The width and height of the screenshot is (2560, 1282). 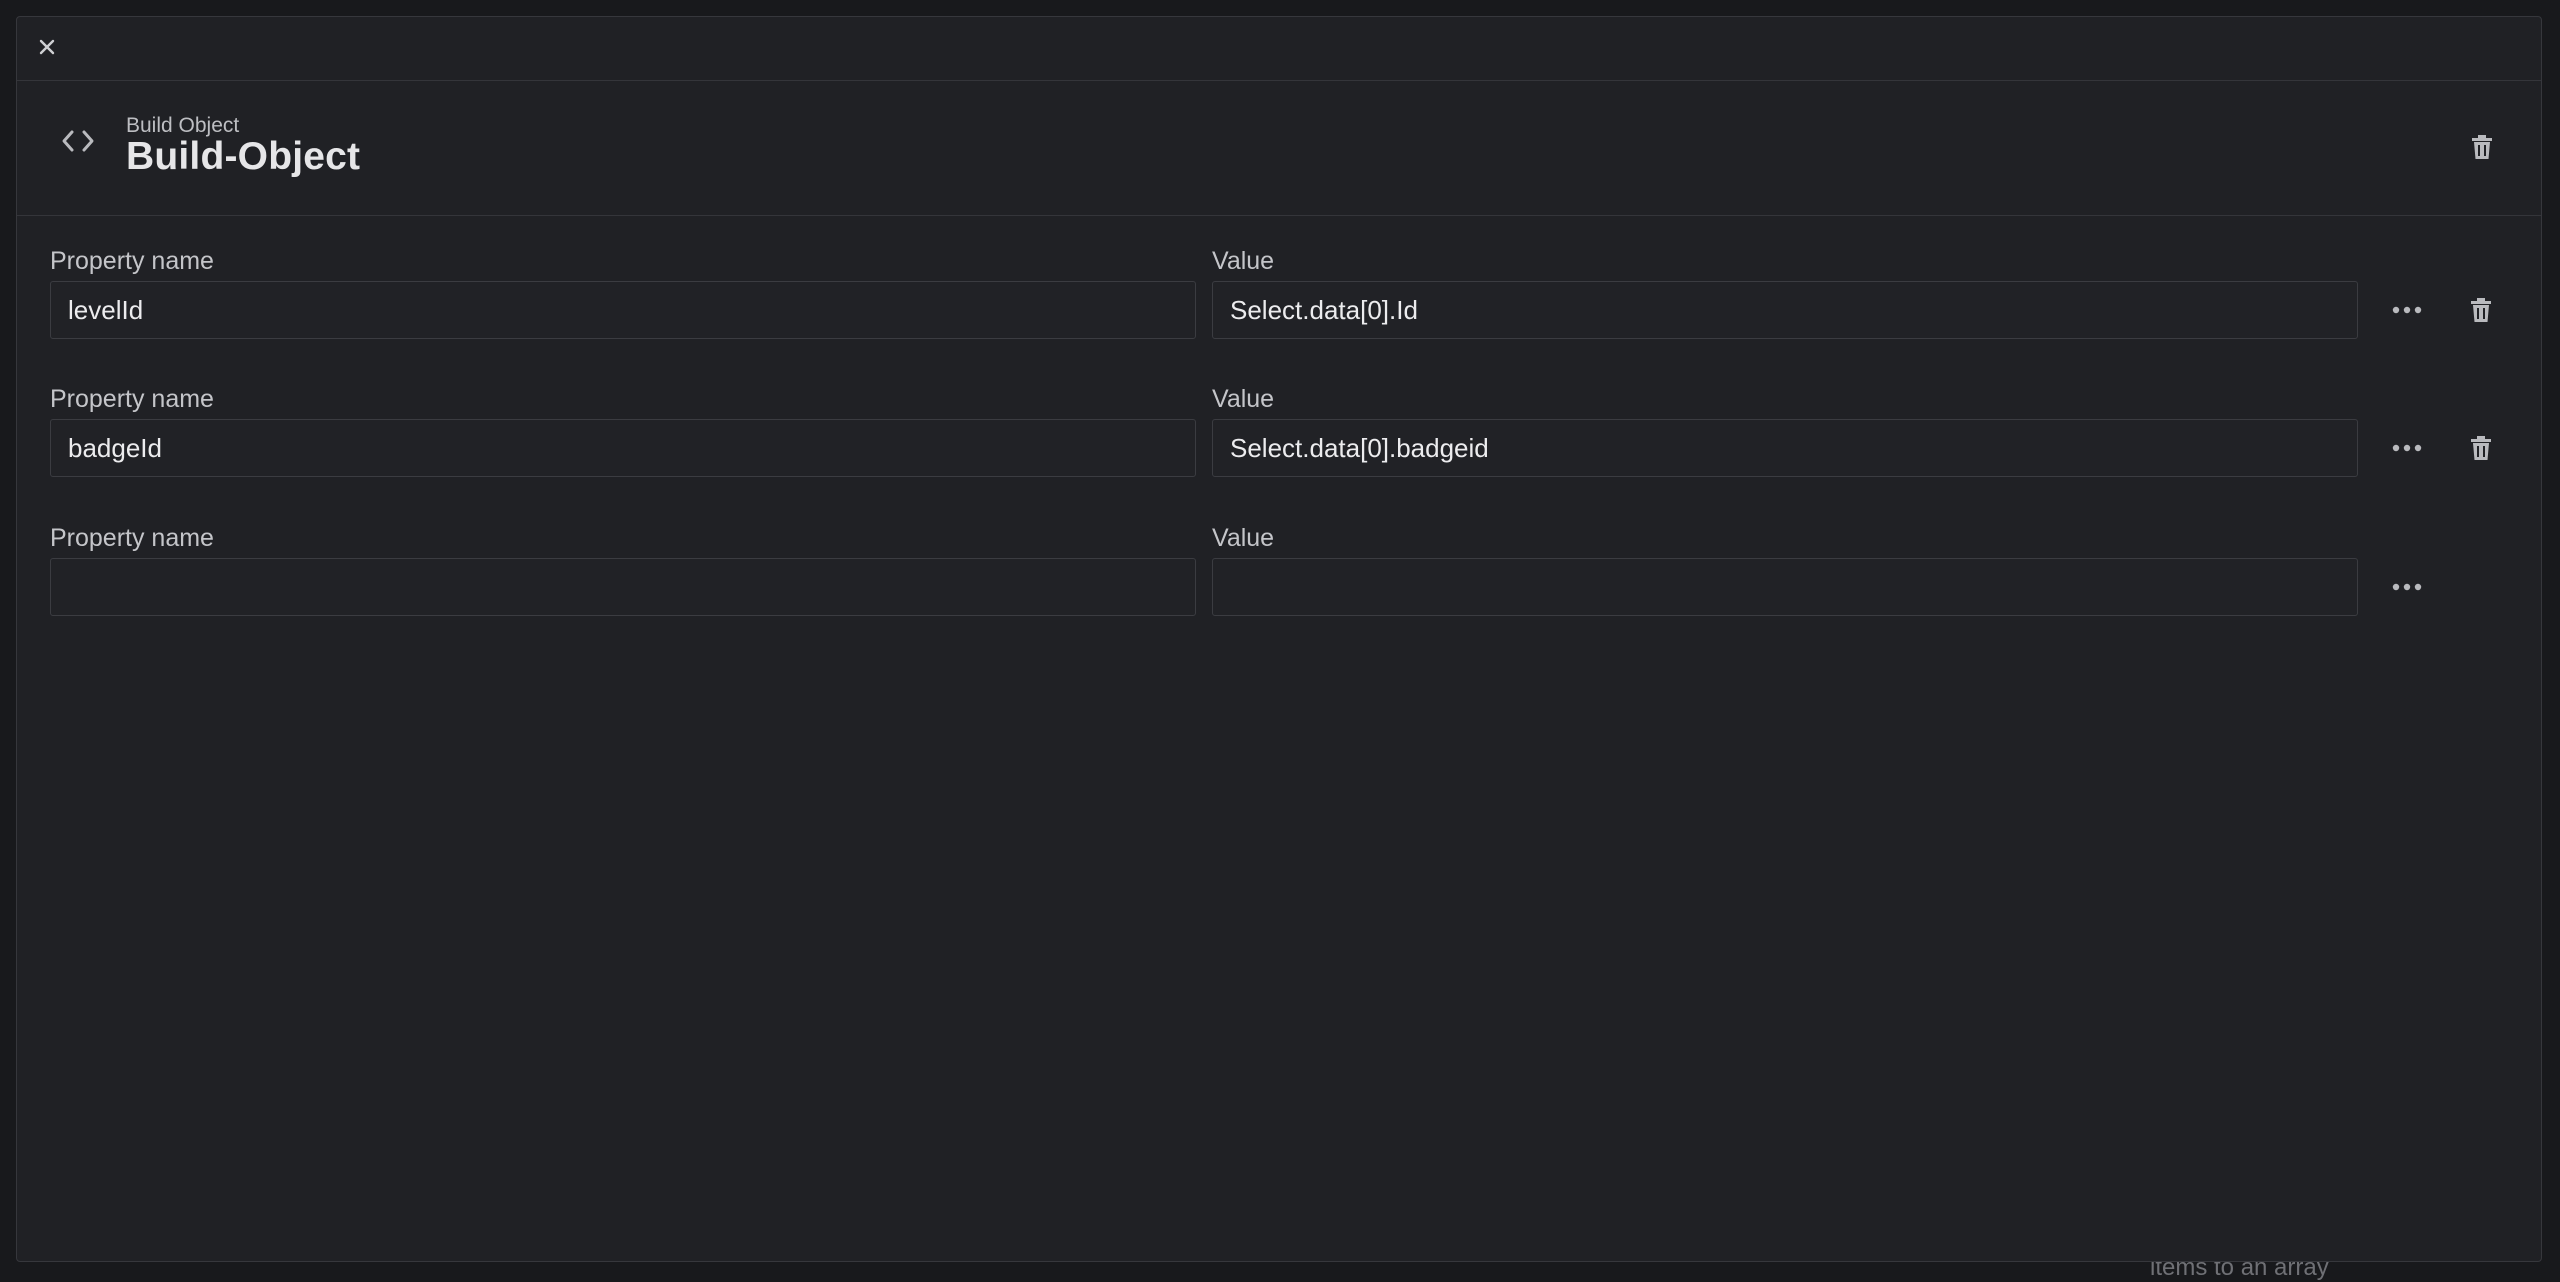 I want to click on delete-node-button, so click(x=2482, y=147).